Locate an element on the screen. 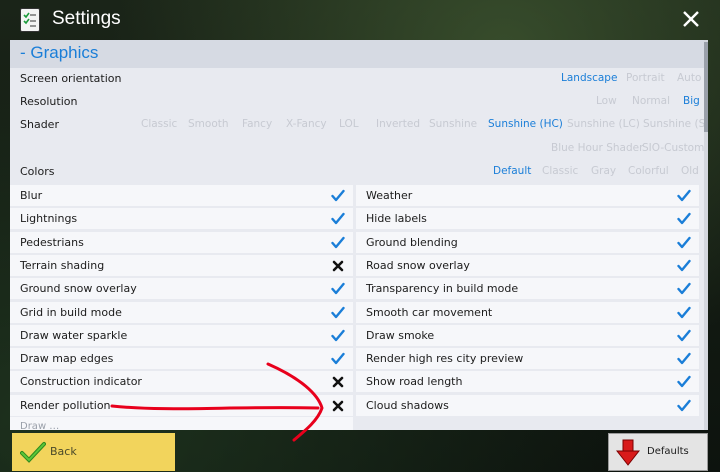 This screenshot has width=720, height=472. window-title: Settings is located at coordinates (86, 18).